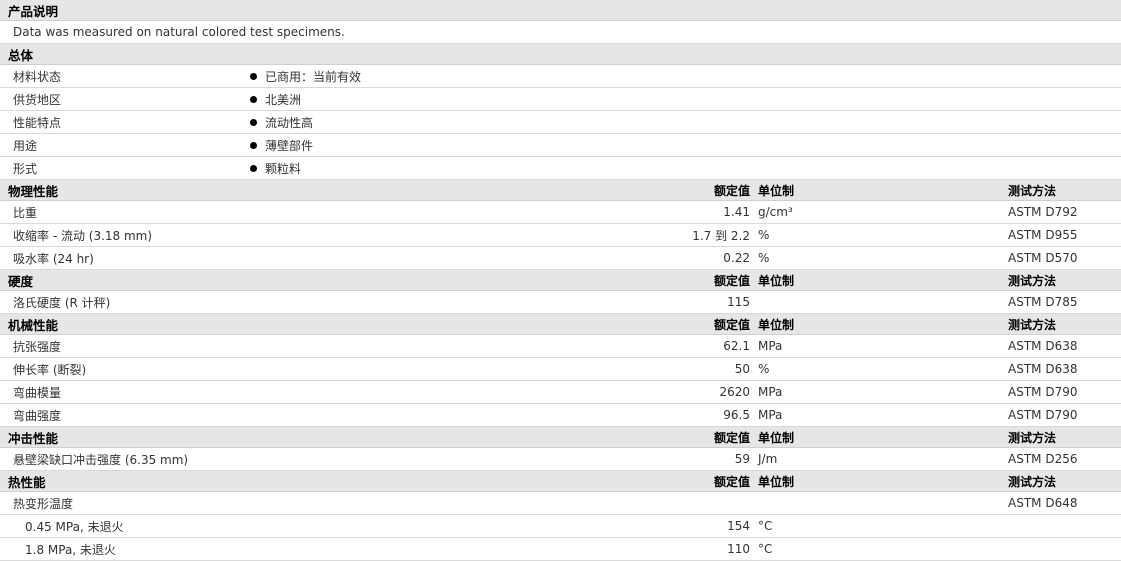 The height and width of the screenshot is (561, 1121). Describe the element at coordinates (313, 76) in the screenshot. I see `general-value: 已商用：当前有效` at that location.